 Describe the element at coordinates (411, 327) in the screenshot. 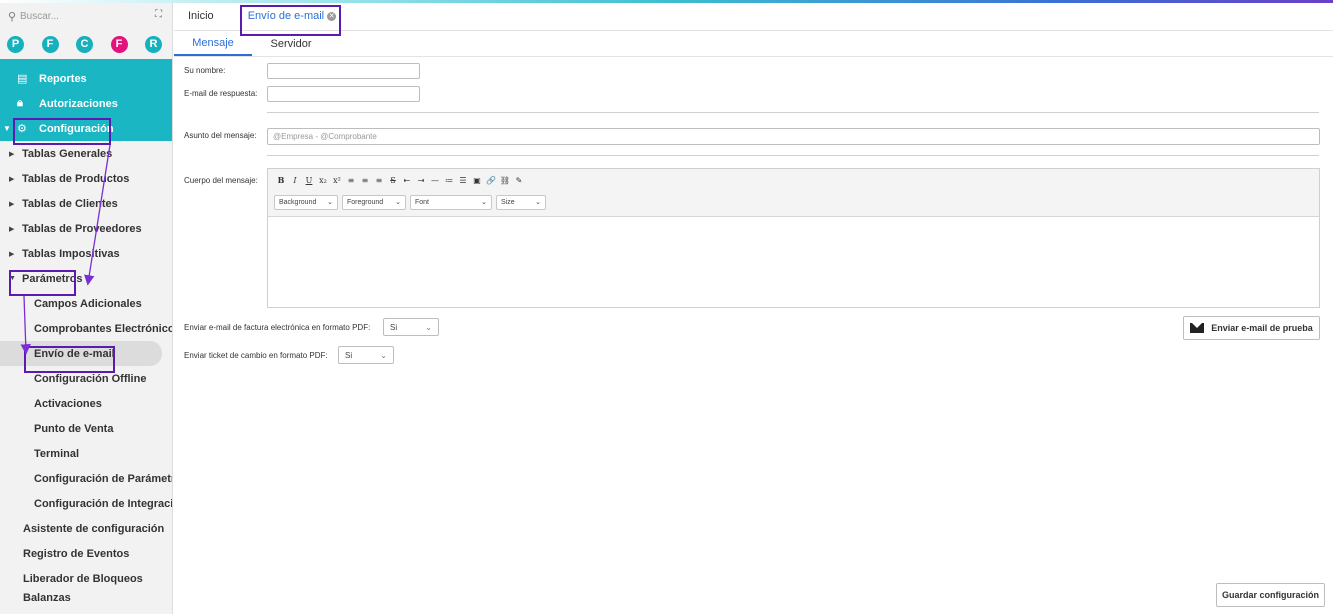

I see `pdf-invoice-select: Si ⌄` at that location.